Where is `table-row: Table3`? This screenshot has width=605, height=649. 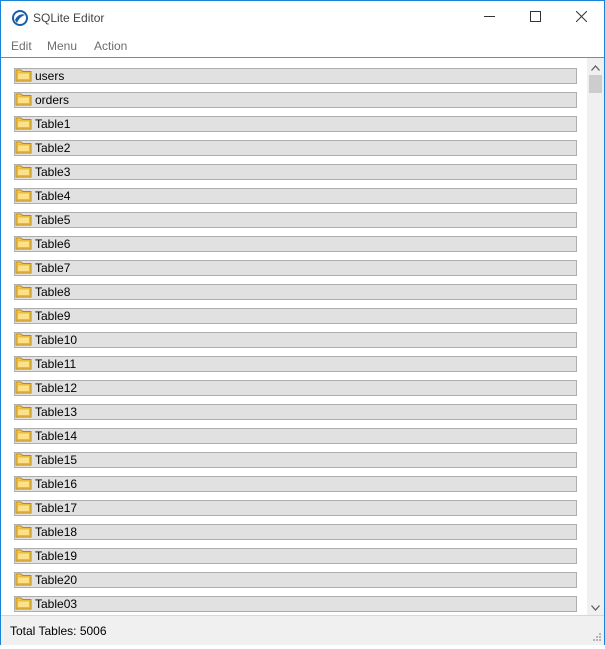
table-row: Table3 is located at coordinates (295, 172).